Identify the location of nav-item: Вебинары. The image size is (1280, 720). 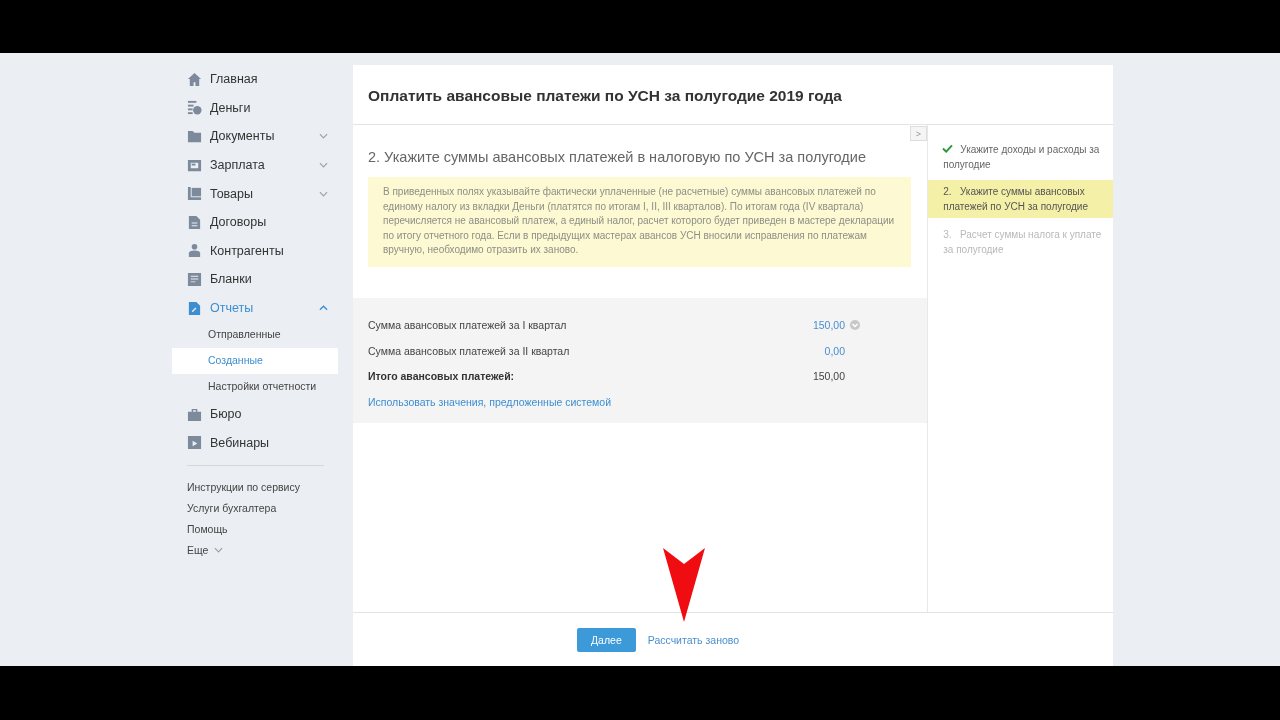
(255, 442).